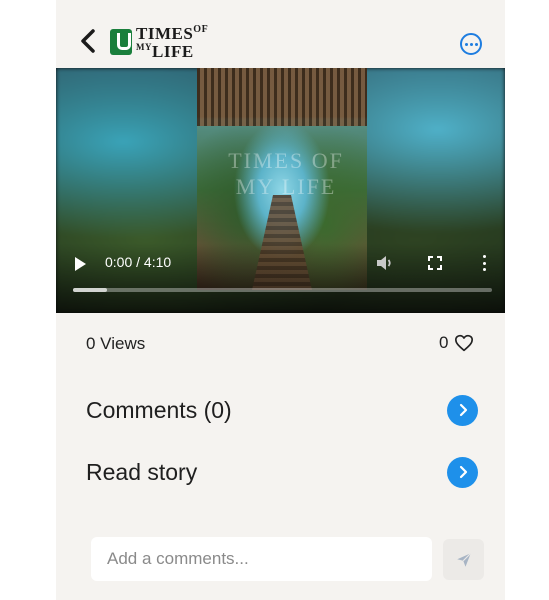 This screenshot has height=600, width=549. Describe the element at coordinates (484, 263) in the screenshot. I see `video-menu-button` at that location.